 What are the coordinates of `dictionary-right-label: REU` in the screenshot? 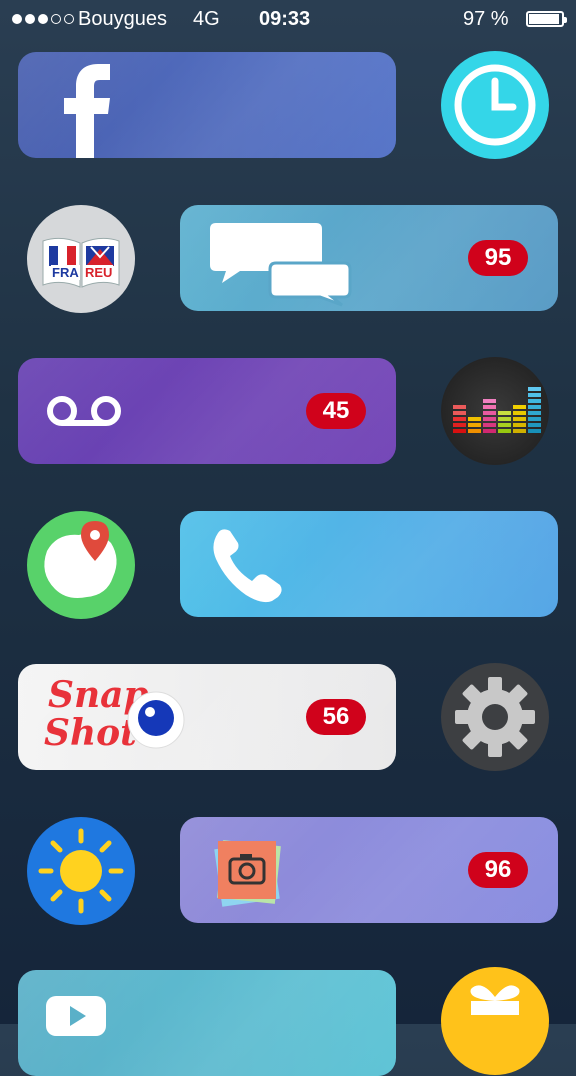 It's located at (99, 272).